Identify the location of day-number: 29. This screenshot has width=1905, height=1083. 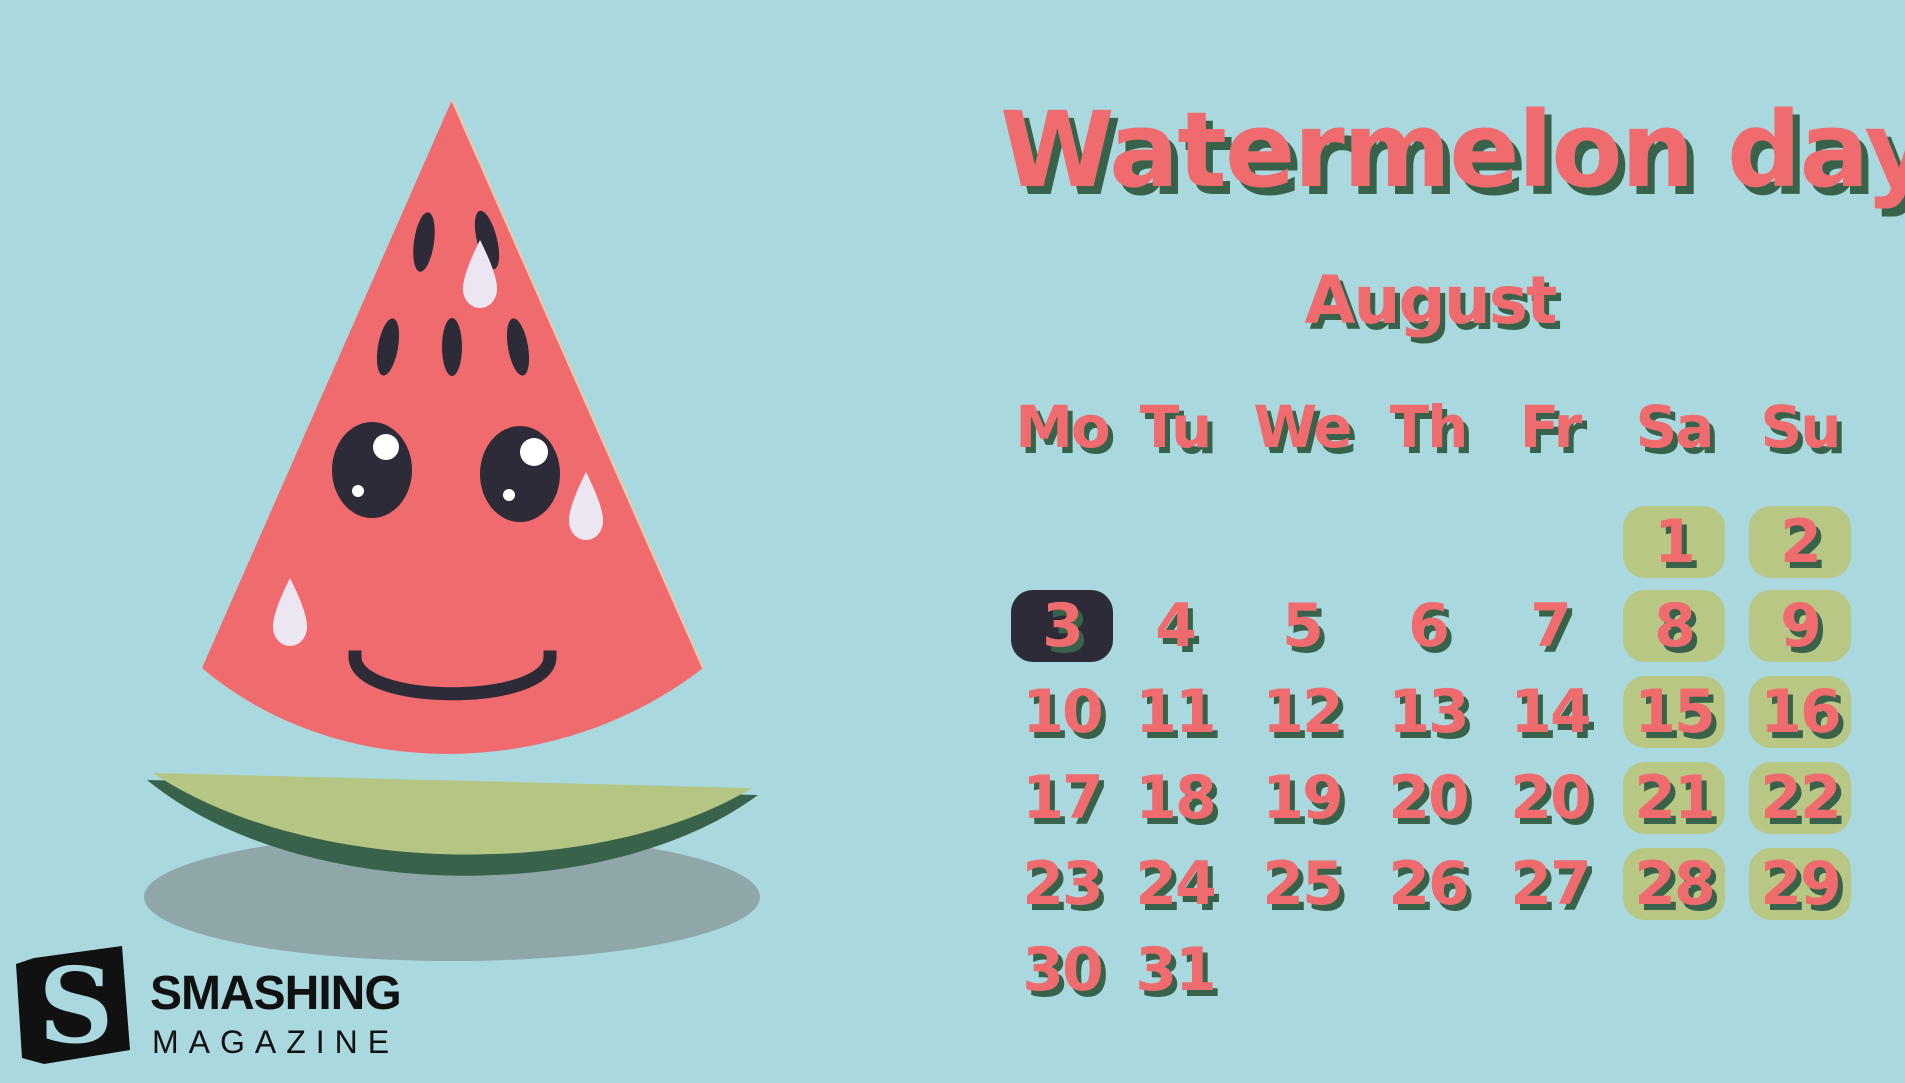
(1800, 884).